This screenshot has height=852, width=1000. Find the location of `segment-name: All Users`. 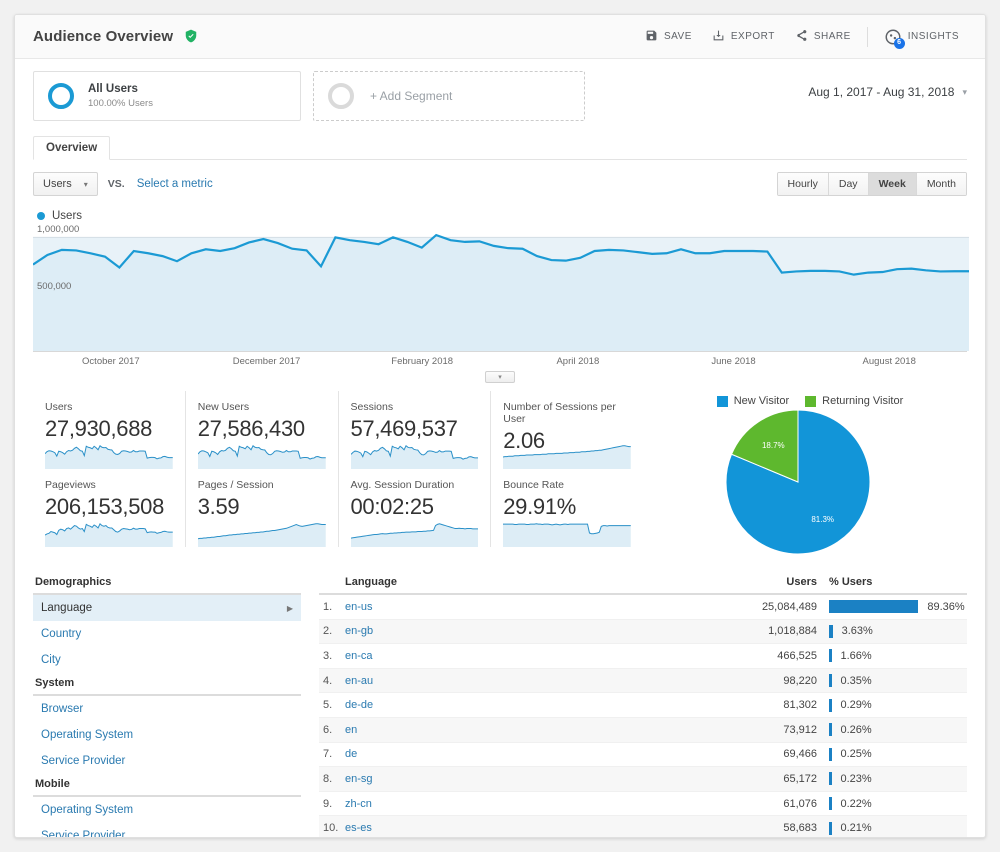

segment-name: All Users is located at coordinates (113, 88).